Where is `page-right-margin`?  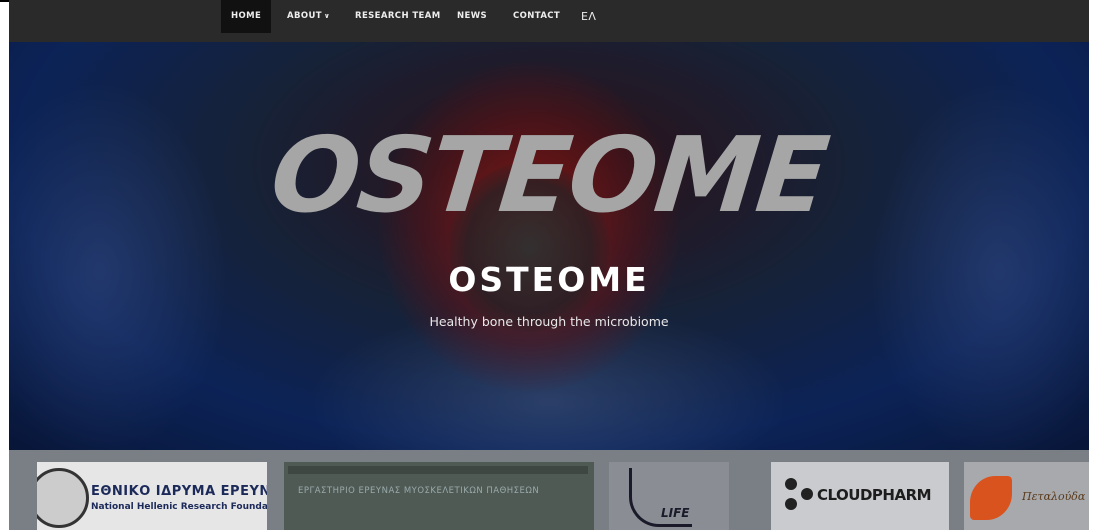
page-right-margin is located at coordinates (1091, 265).